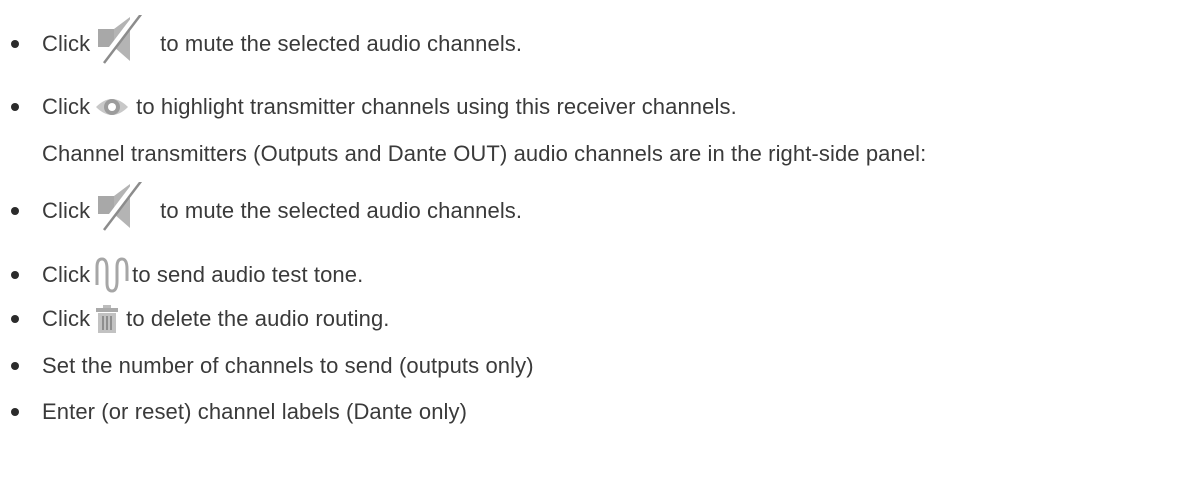 The width and height of the screenshot is (1191, 490). What do you see at coordinates (248, 274) in the screenshot?
I see `list-item-text: to send audio test tone.` at bounding box center [248, 274].